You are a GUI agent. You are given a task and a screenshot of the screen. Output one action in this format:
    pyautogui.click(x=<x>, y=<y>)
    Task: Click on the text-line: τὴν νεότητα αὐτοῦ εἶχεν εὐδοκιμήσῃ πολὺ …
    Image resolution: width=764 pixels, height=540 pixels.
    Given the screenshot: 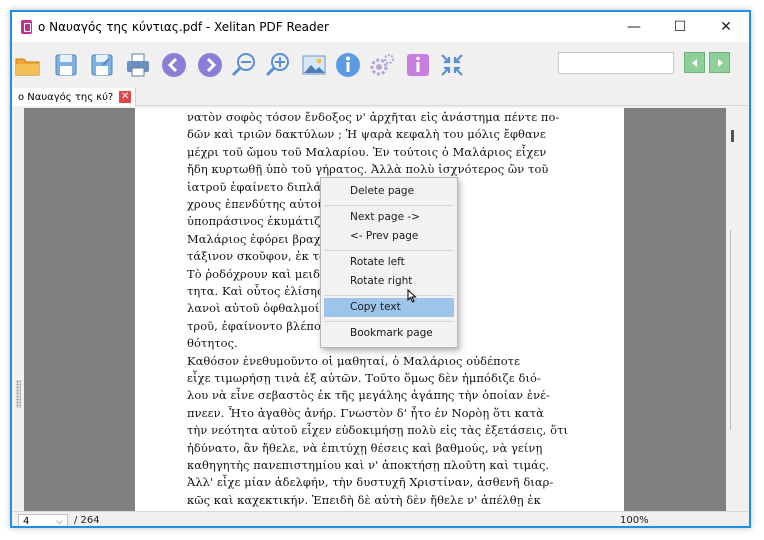 What is the action you would take?
    pyautogui.click(x=378, y=430)
    